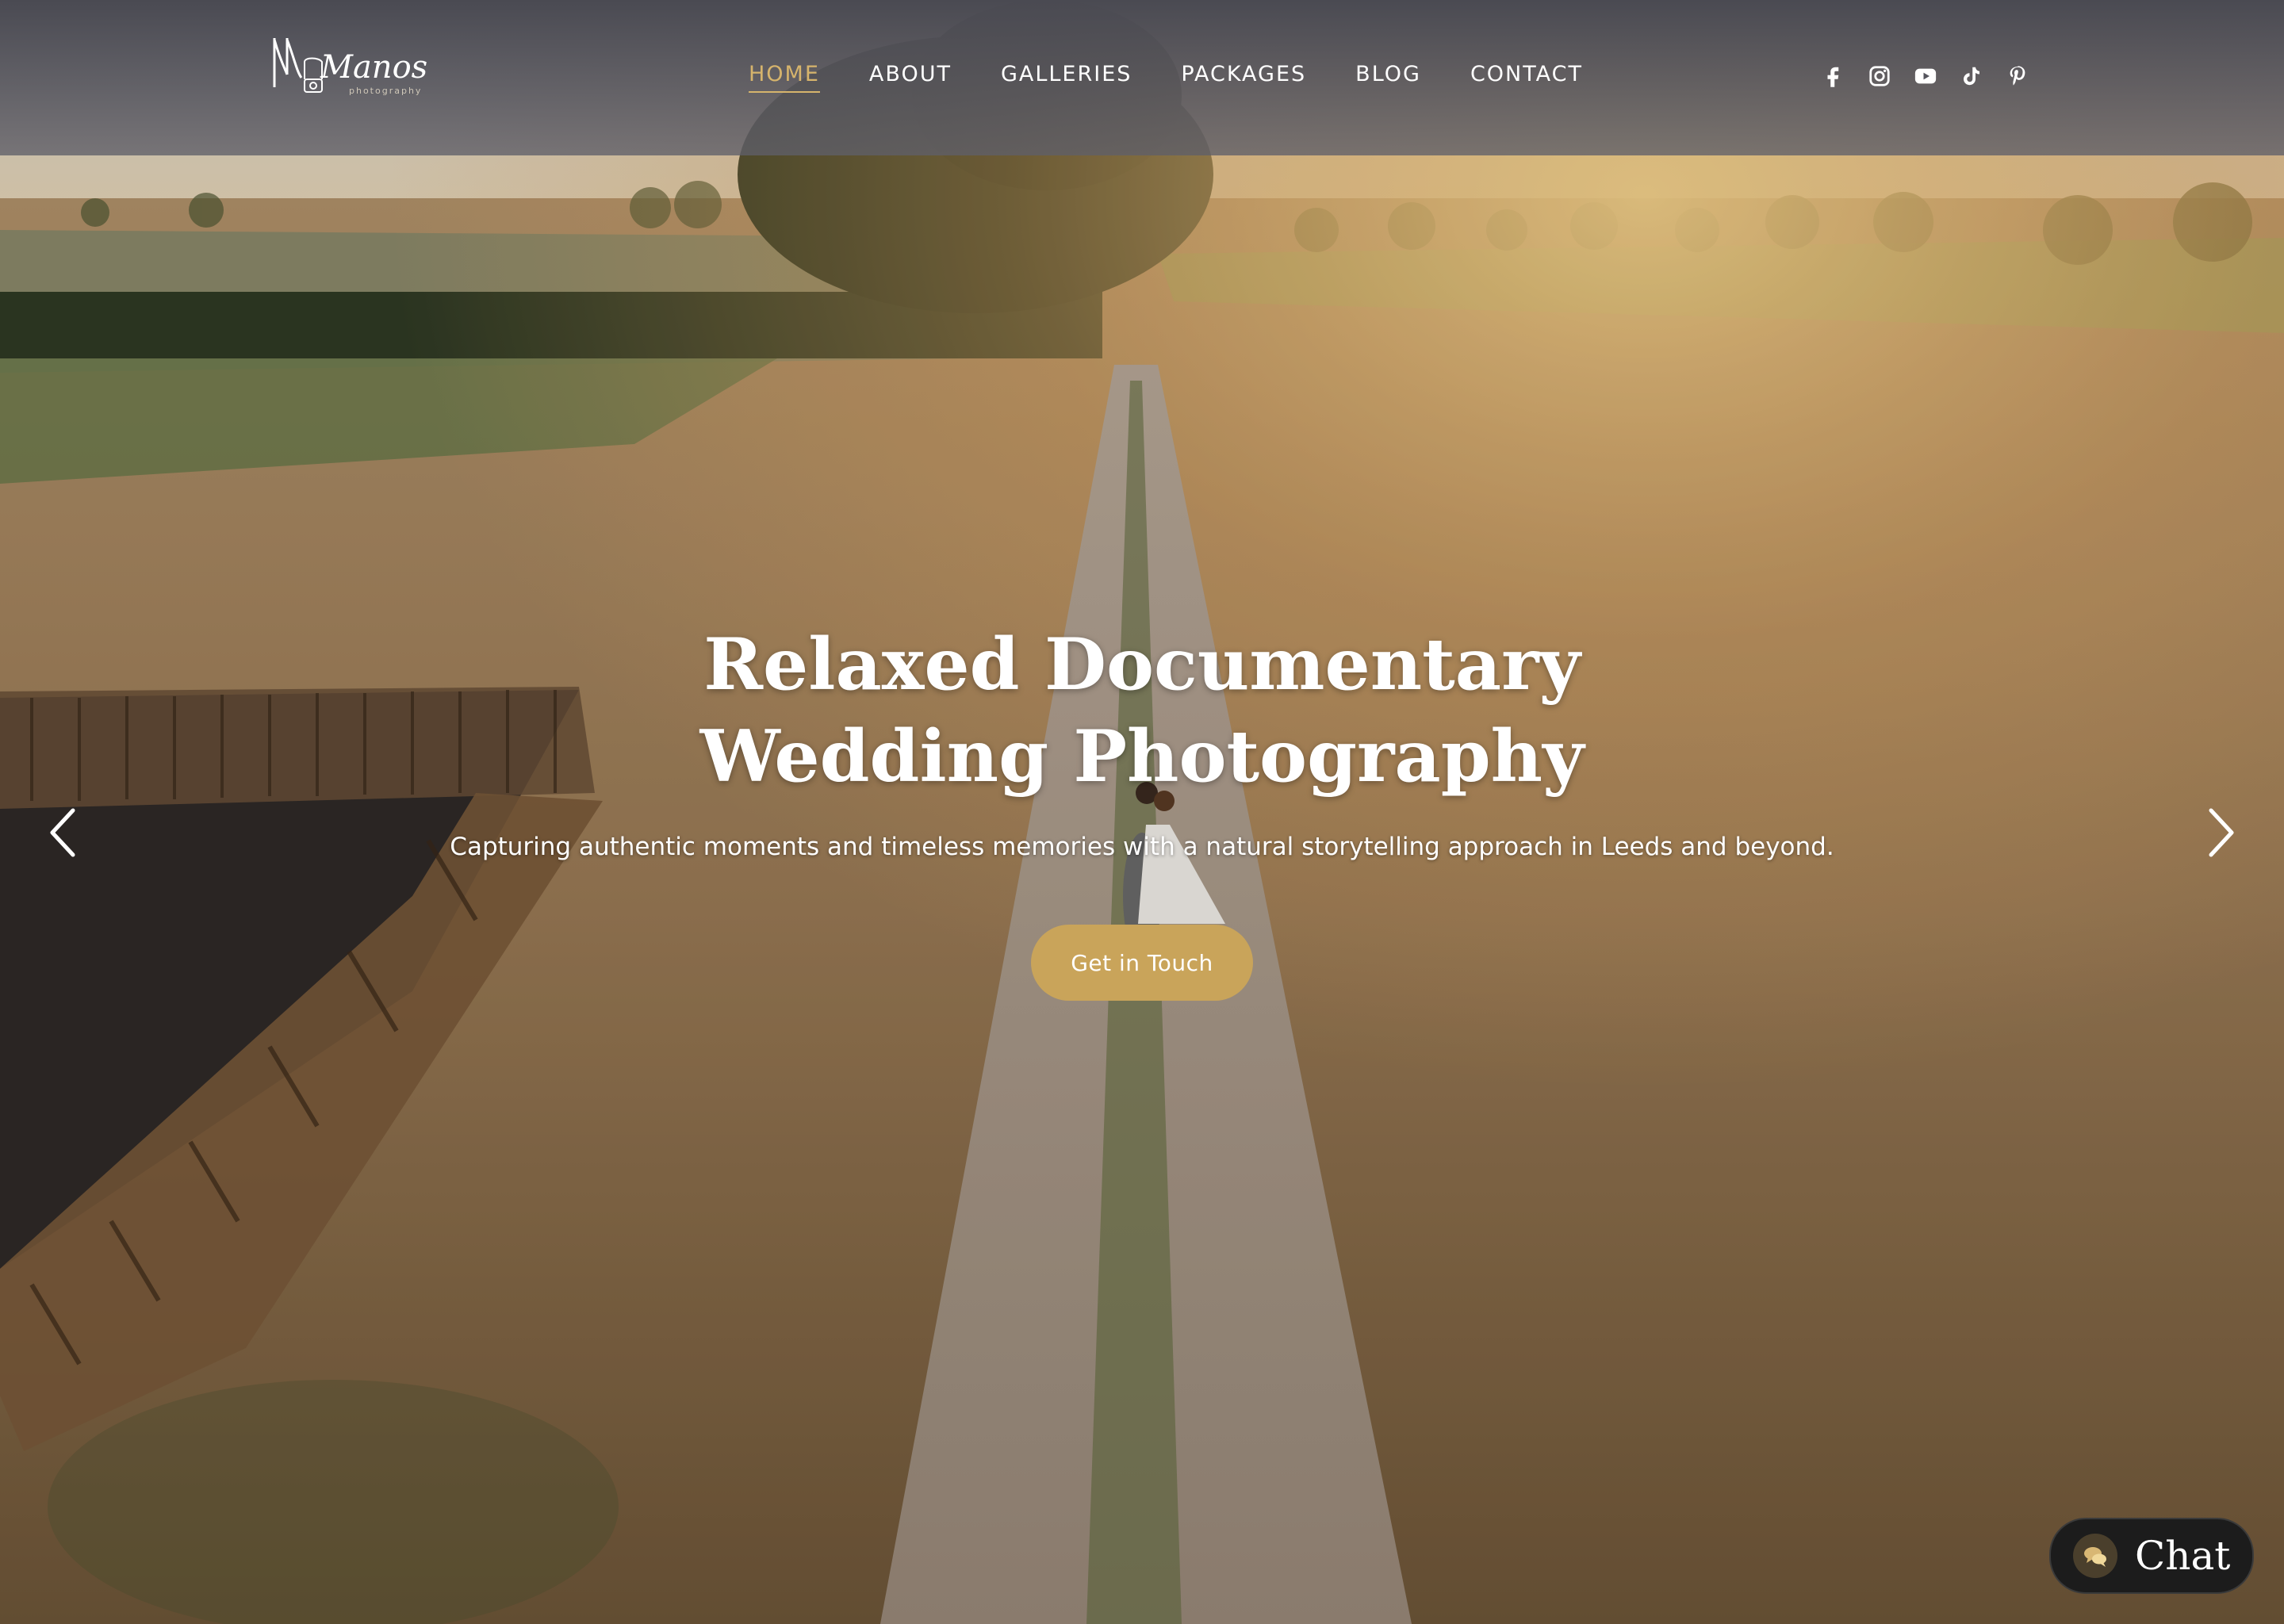  What do you see at coordinates (2183, 1556) in the screenshot?
I see `chat-label: Chat` at bounding box center [2183, 1556].